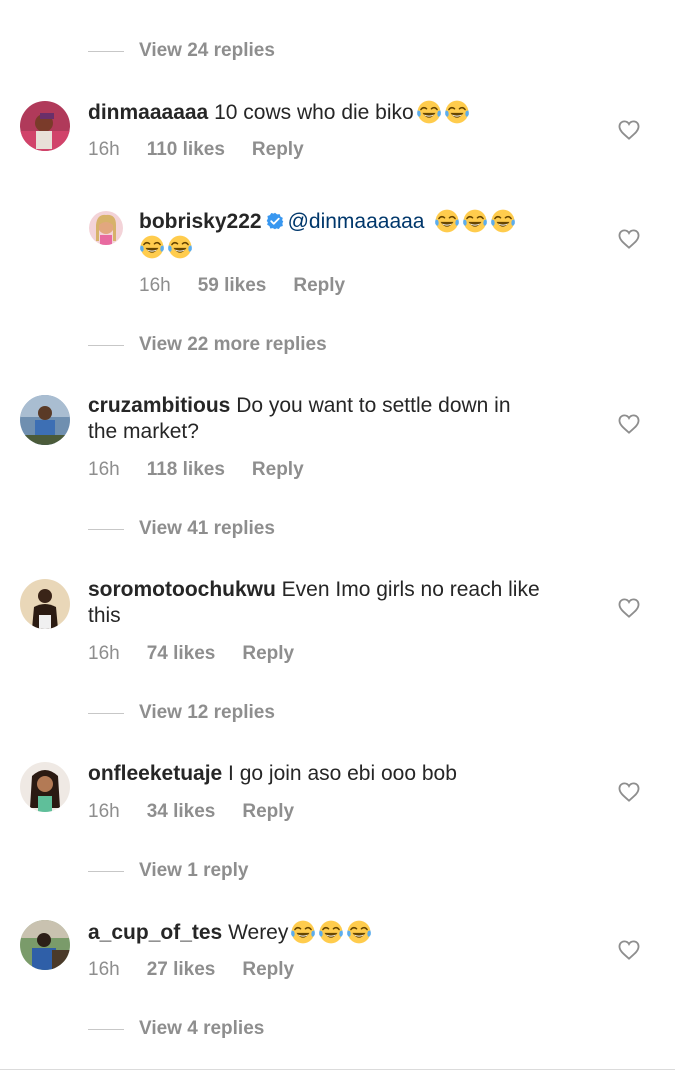 The width and height of the screenshot is (675, 1080). I want to click on mention-link: @dinmaaaaaa, so click(356, 221).